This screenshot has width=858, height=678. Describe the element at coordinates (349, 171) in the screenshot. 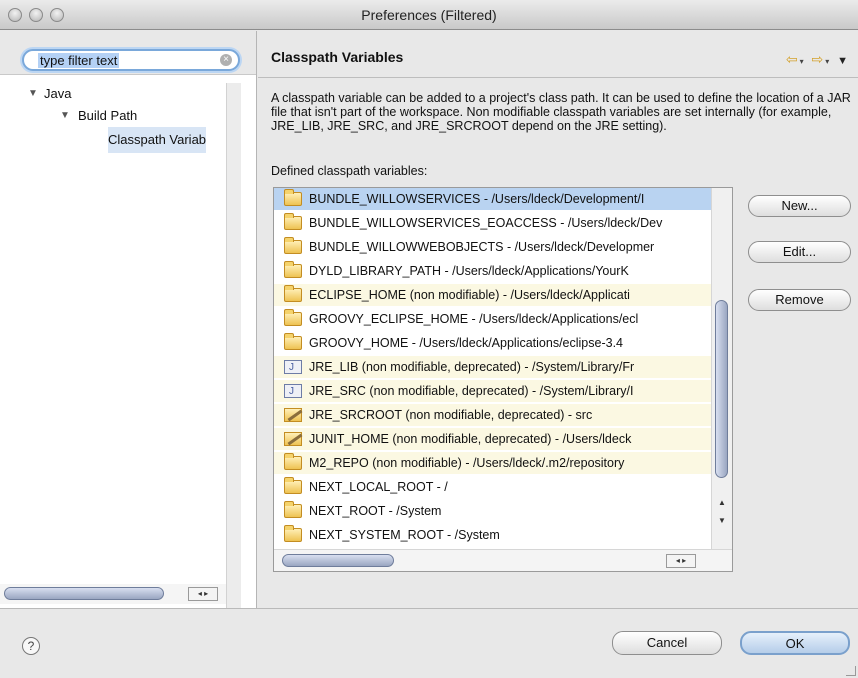

I see `defined-variables-label: Defined classpath variables:` at that location.